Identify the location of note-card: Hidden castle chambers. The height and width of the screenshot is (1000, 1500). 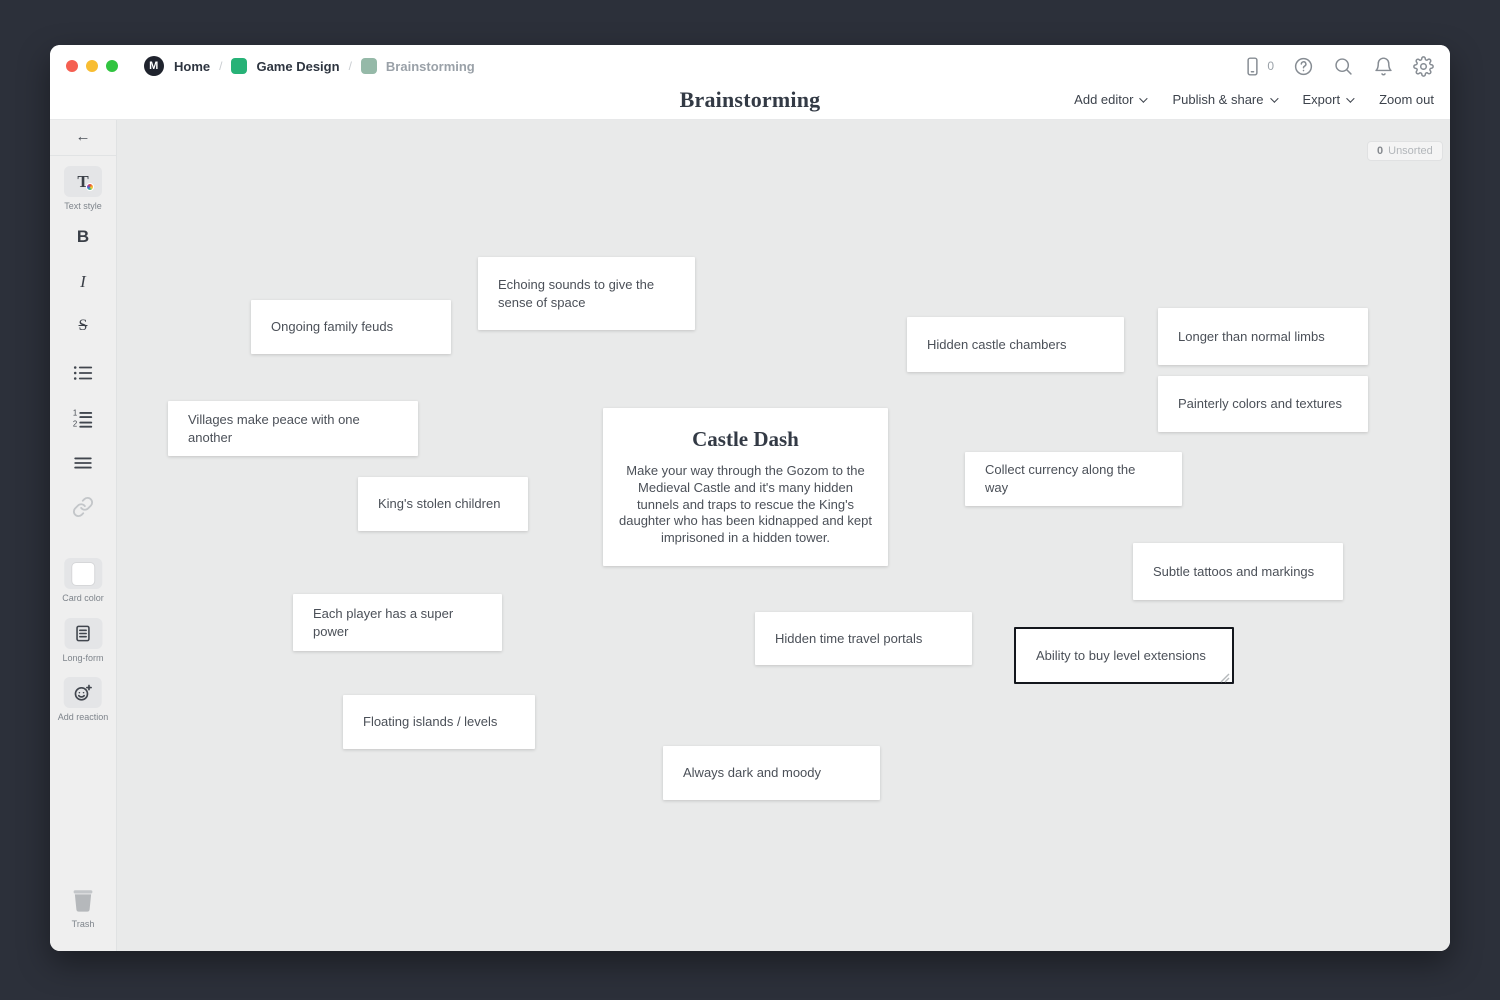
(1015, 344).